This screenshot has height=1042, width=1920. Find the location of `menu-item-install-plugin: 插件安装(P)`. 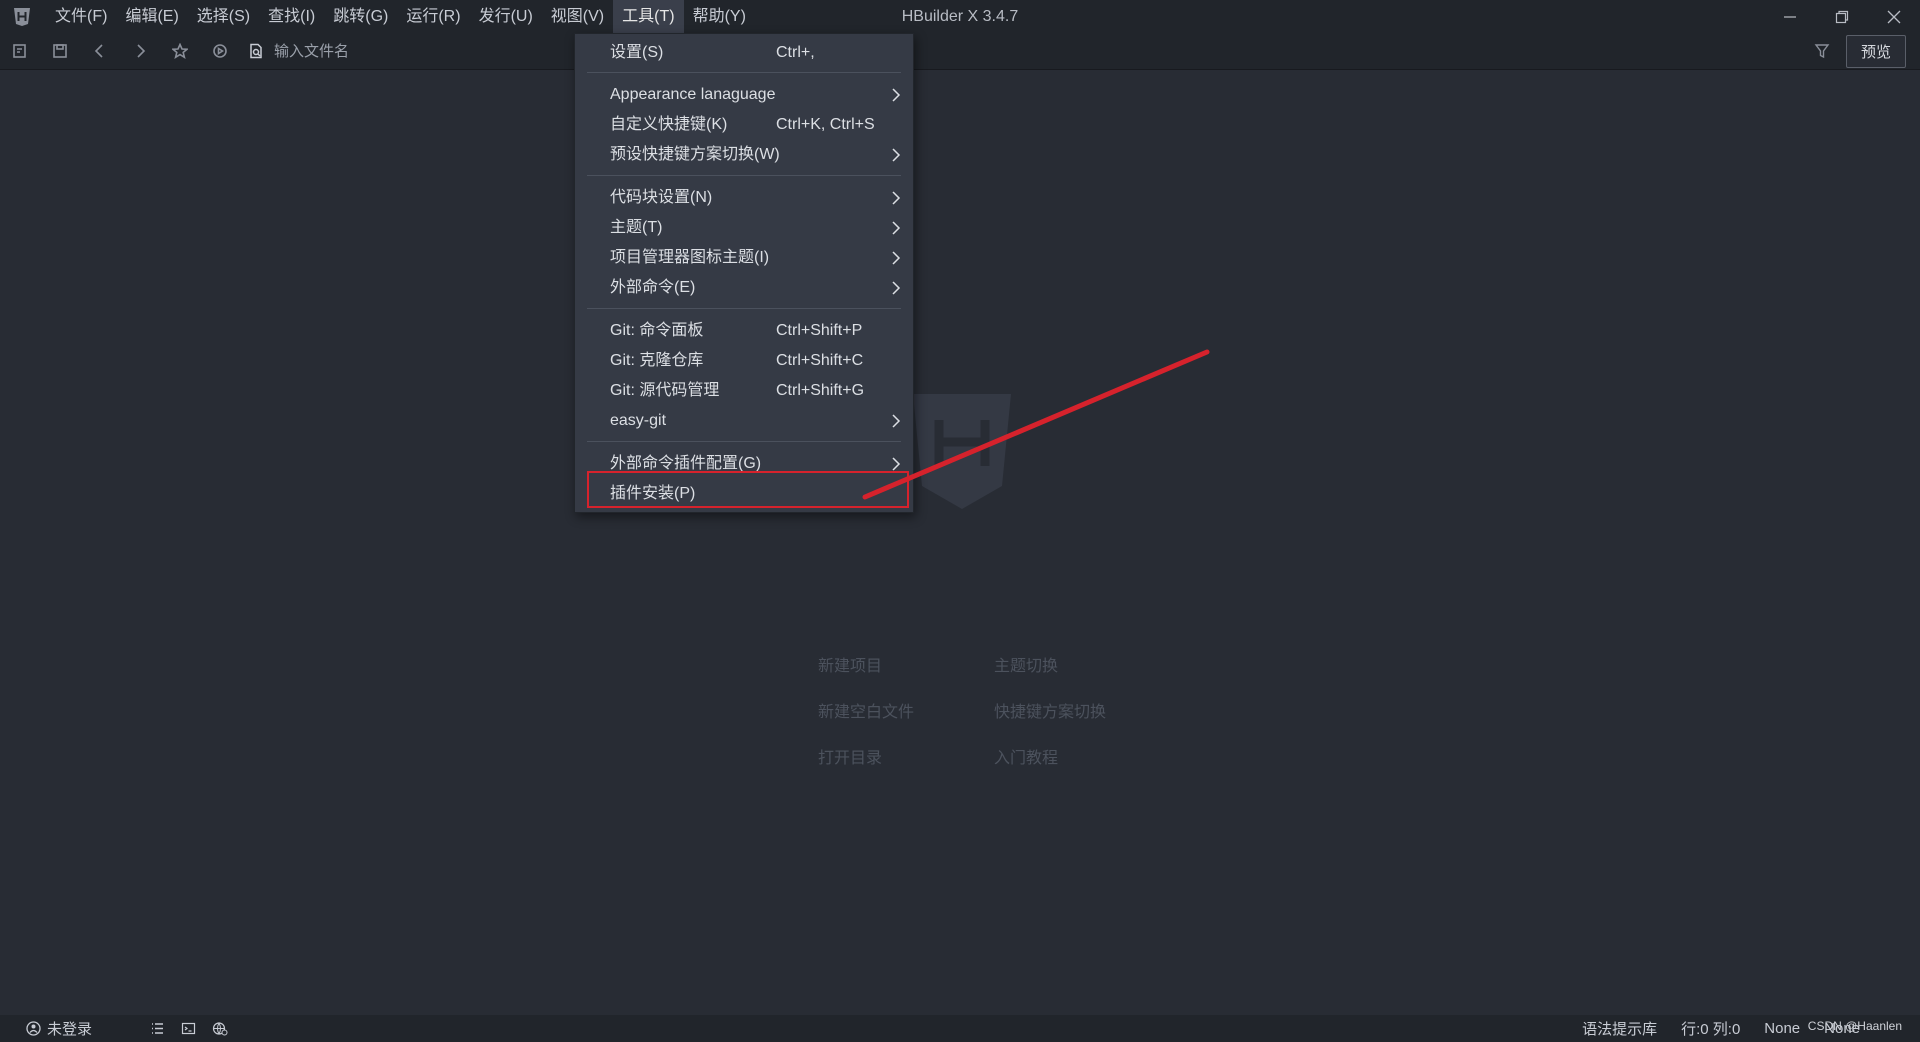

menu-item-install-plugin: 插件安装(P) is located at coordinates (744, 494).